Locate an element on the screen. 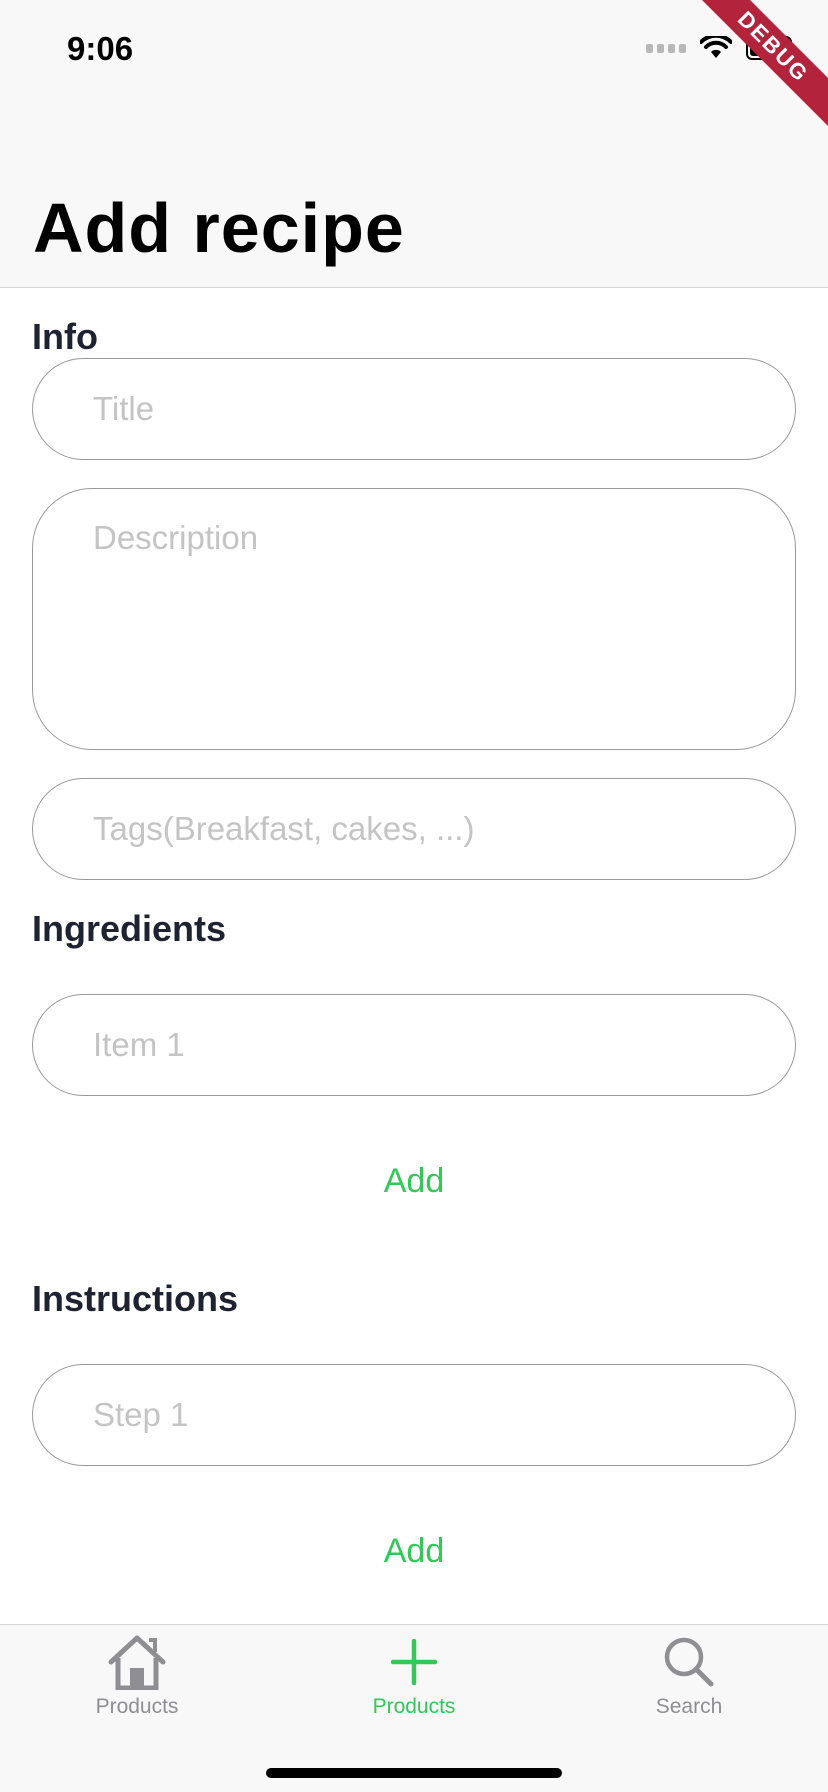 The width and height of the screenshot is (828, 1792). page-title: Add recipe is located at coordinates (219, 228).